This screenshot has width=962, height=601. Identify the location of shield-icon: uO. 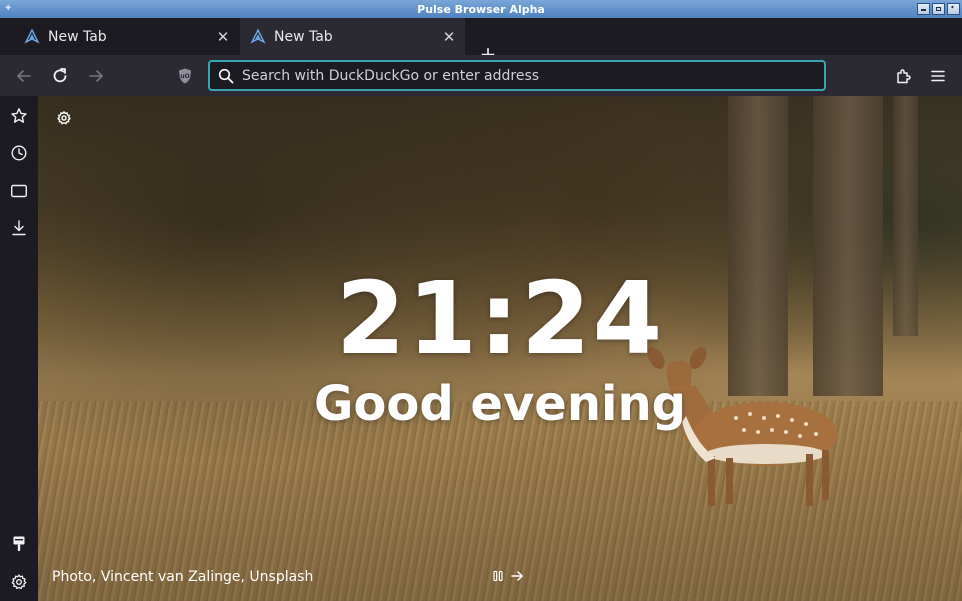
(185, 76).